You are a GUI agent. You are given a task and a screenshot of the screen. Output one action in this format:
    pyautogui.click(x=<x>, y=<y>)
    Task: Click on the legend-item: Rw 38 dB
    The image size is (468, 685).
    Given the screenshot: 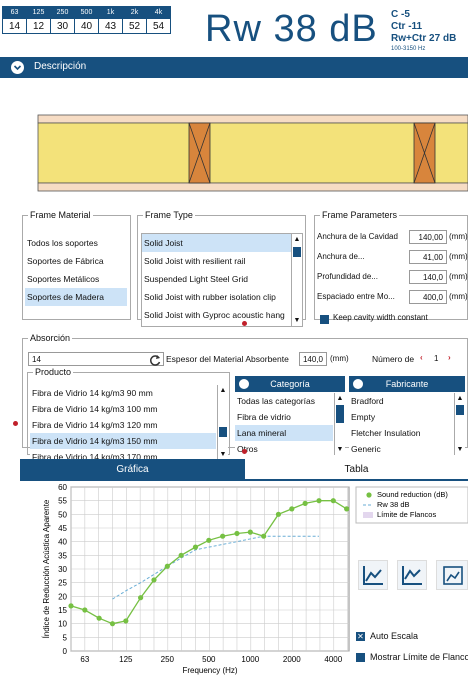 What is the action you would take?
    pyautogui.click(x=393, y=504)
    